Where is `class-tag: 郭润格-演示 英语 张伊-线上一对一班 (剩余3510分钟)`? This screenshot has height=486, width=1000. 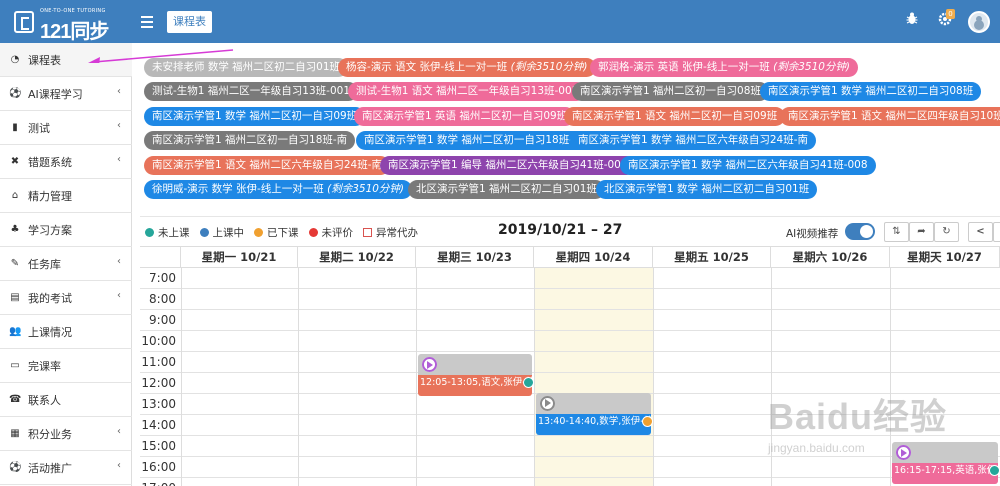
class-tag: 郭润格-演示 英语 张伊-线上一对一班 (剩余3510分钟) is located at coordinates (724, 67).